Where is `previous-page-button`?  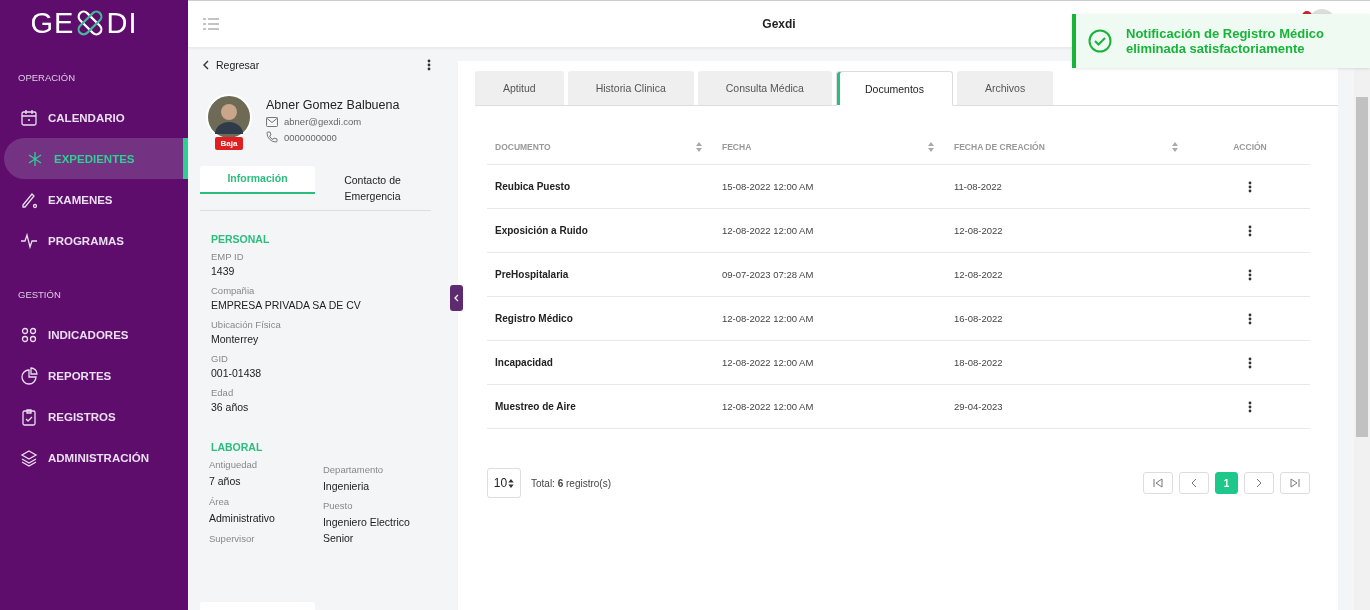
previous-page-button is located at coordinates (1194, 483).